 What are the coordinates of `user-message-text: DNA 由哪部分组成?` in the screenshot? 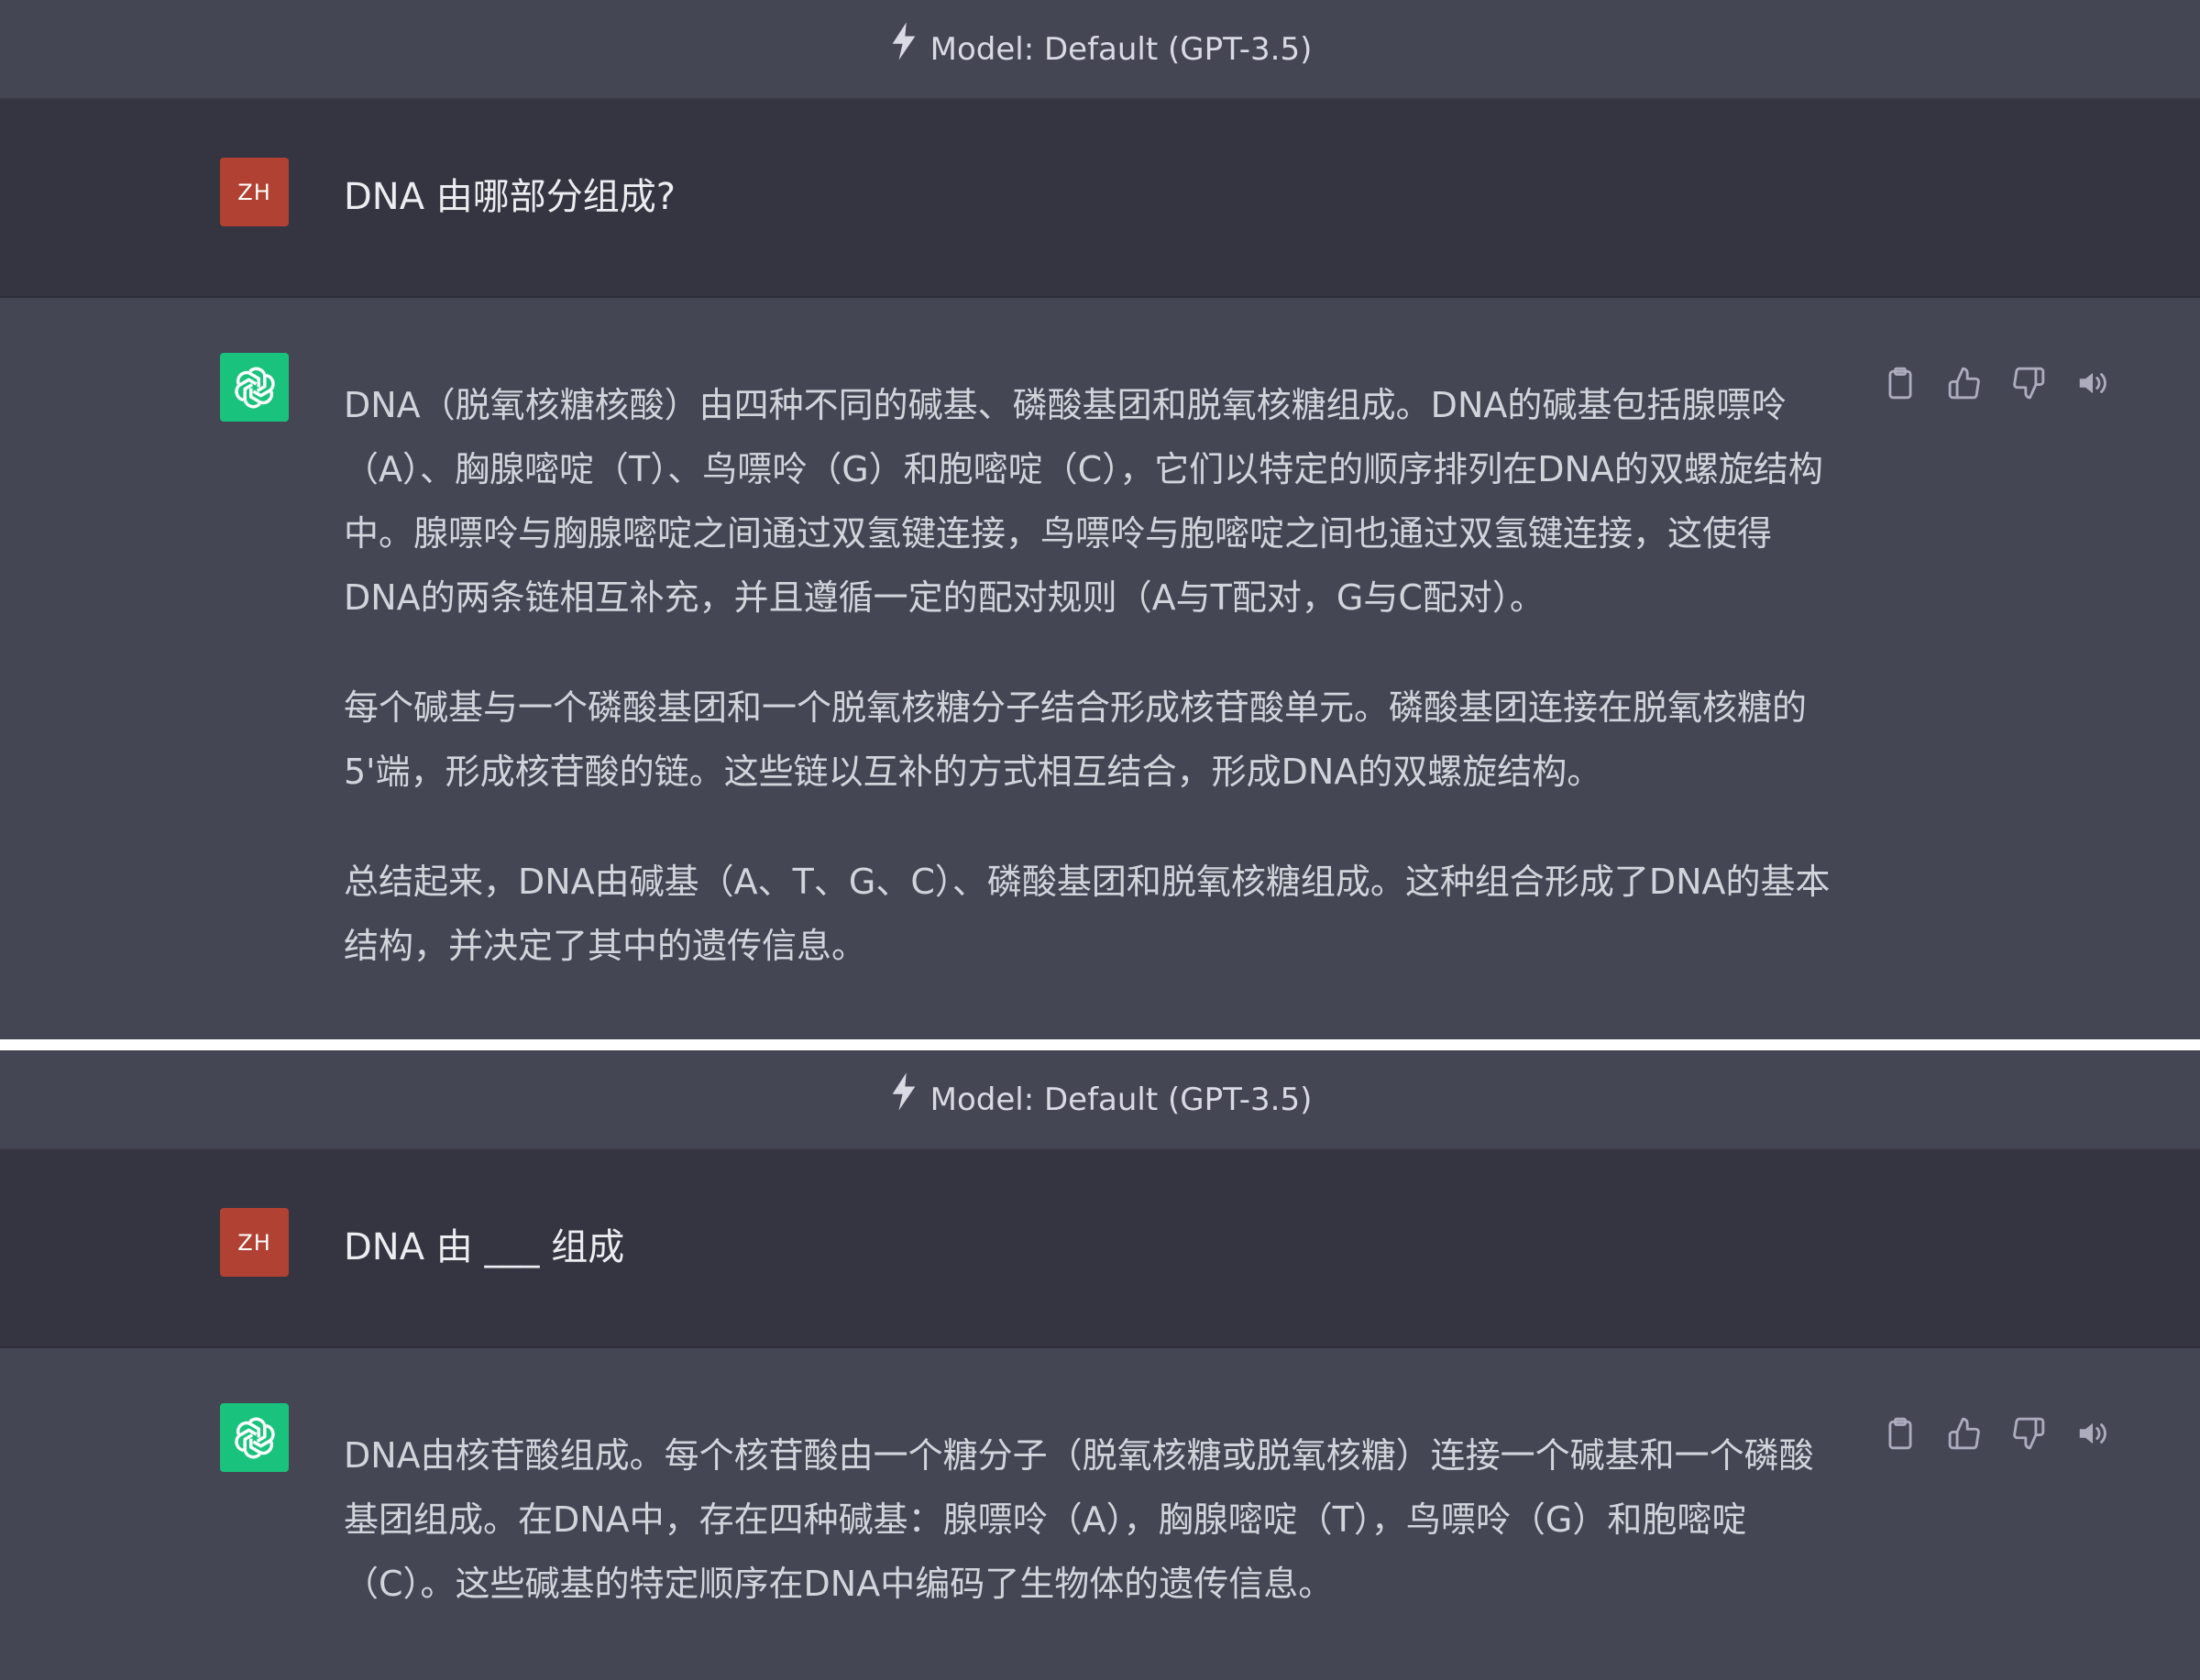 It's located at (510, 197).